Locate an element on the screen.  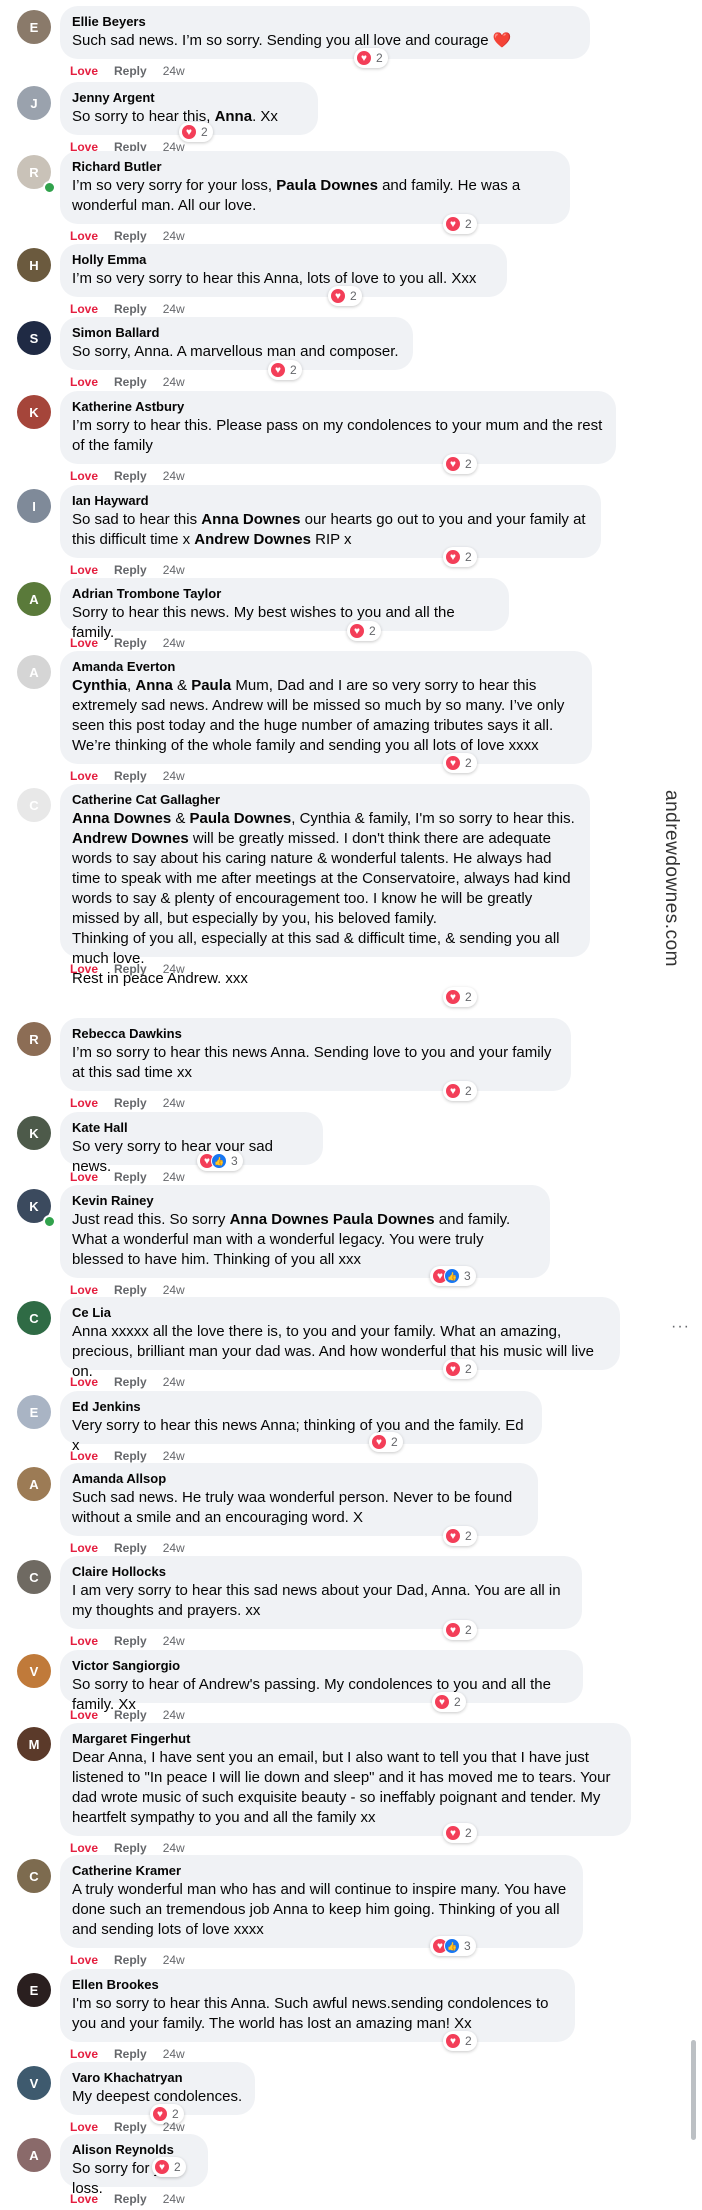
comment-author: Ian Hayward is located at coordinates (330, 500).